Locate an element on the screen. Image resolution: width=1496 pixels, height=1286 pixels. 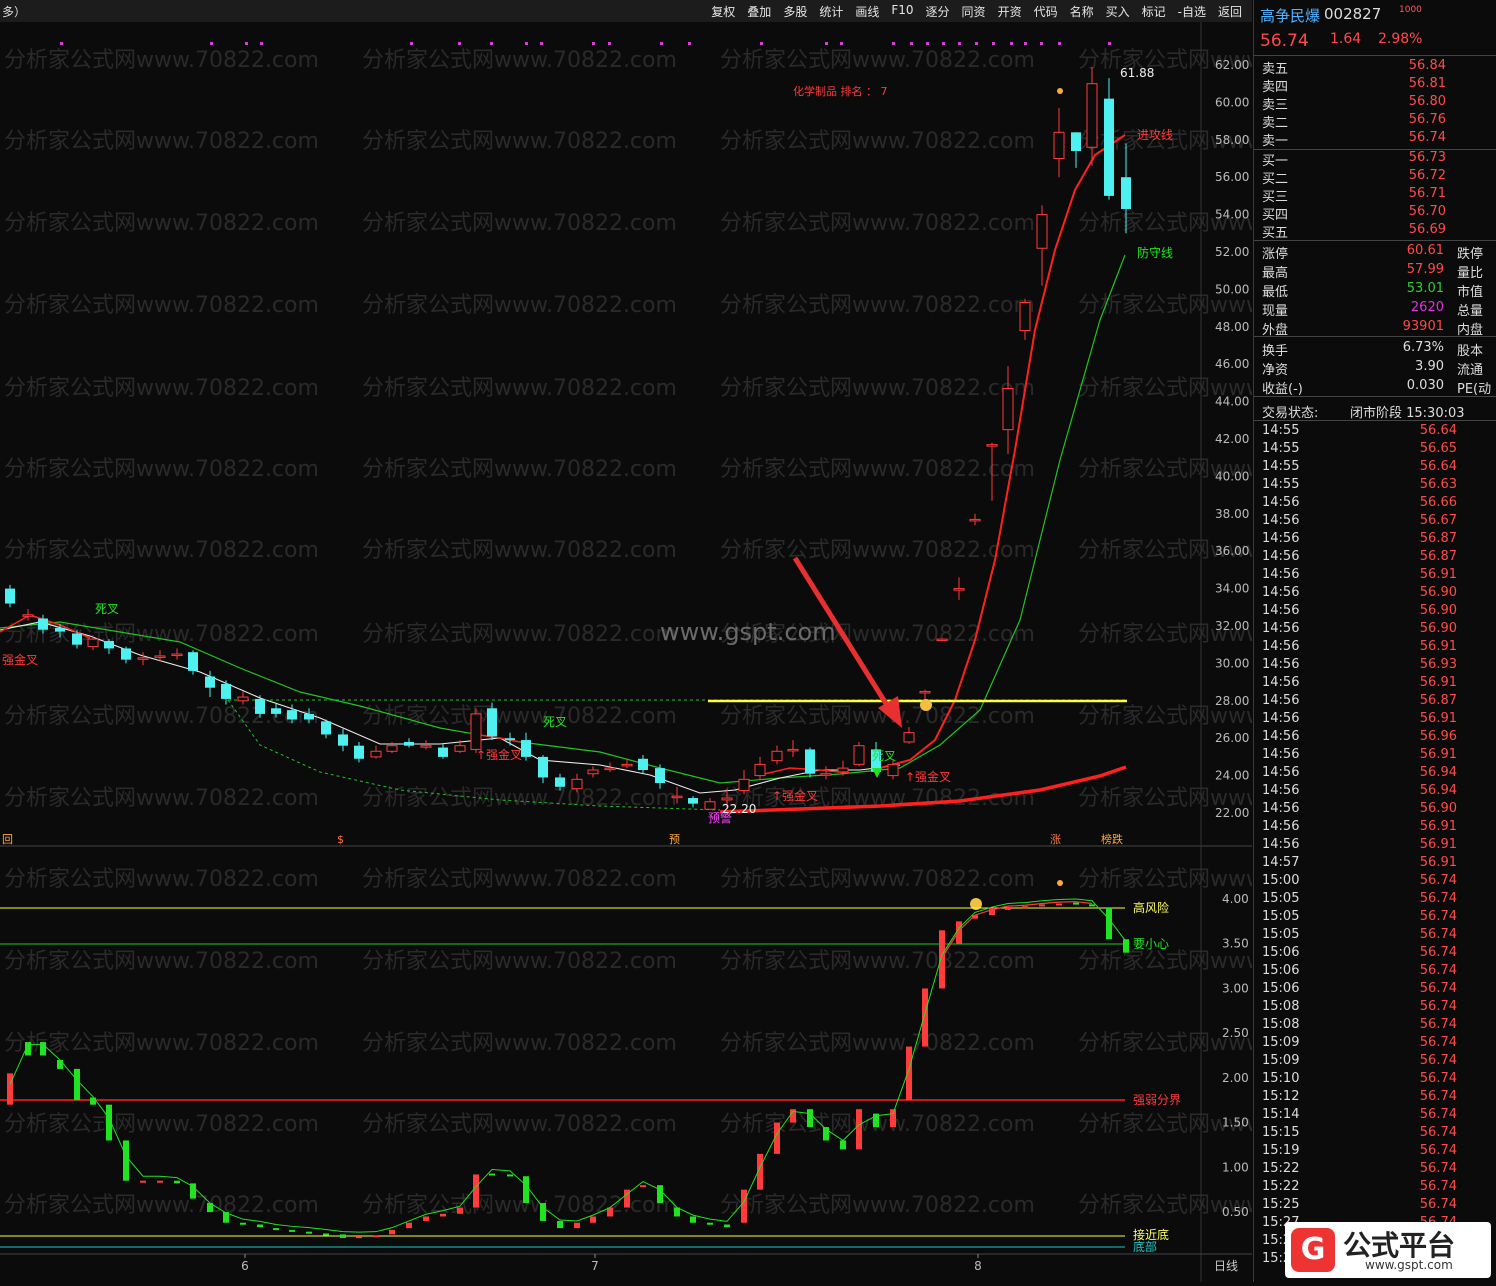
side-text: 56.90 is located at coordinates (1438, 808).